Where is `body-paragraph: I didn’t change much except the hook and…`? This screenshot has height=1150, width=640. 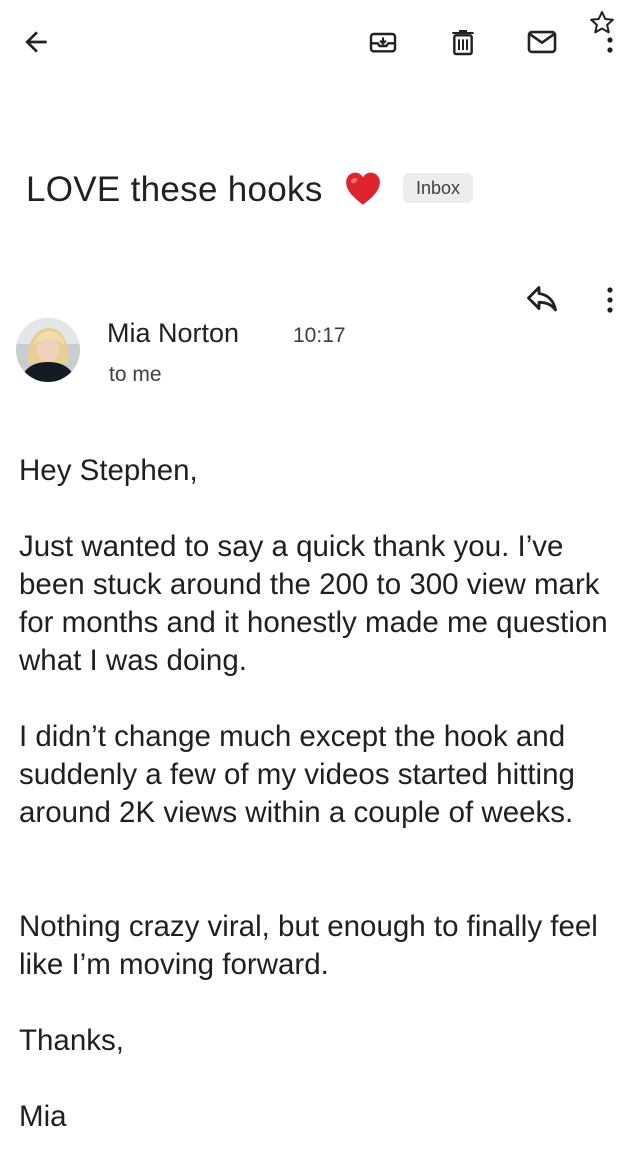
body-paragraph: I didn’t change much except the hook and… is located at coordinates (297, 774).